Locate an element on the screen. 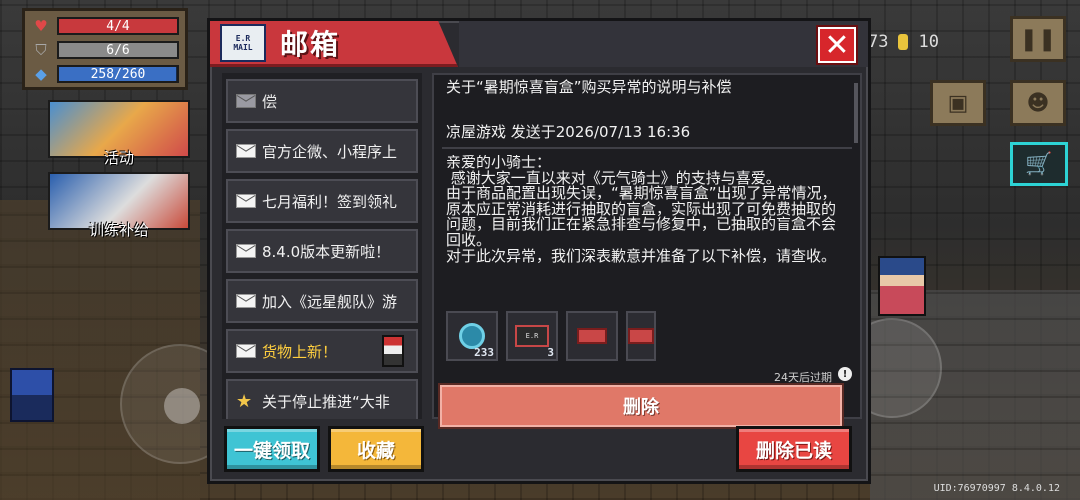 The width and height of the screenshot is (1080, 500). star-icon: ★ is located at coordinates (244, 401).